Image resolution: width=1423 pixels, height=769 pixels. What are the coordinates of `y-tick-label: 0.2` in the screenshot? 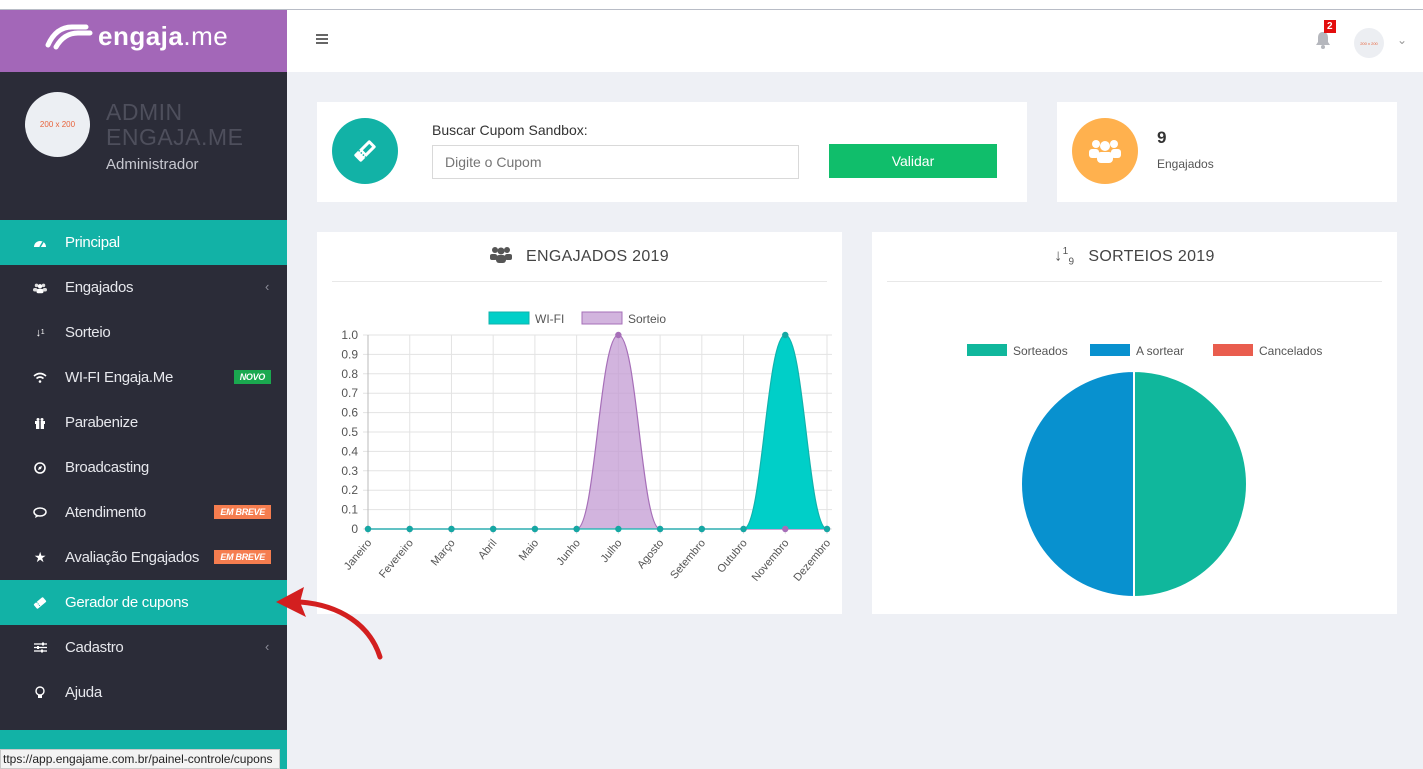 It's located at (349, 490).